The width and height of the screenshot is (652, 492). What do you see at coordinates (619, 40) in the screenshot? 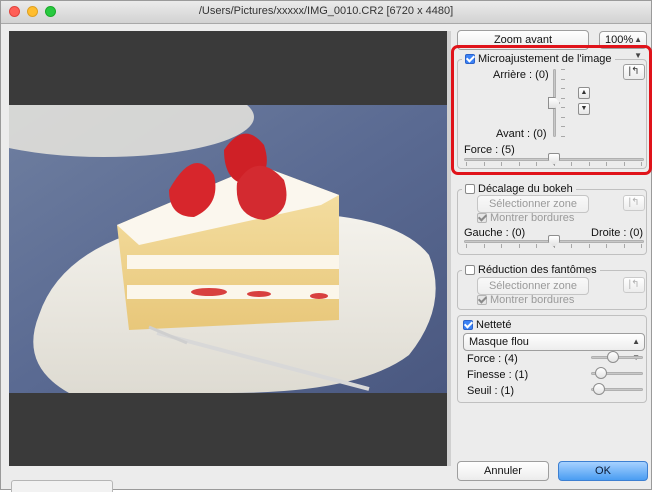
I see `zoom-level-value: 100%` at bounding box center [619, 40].